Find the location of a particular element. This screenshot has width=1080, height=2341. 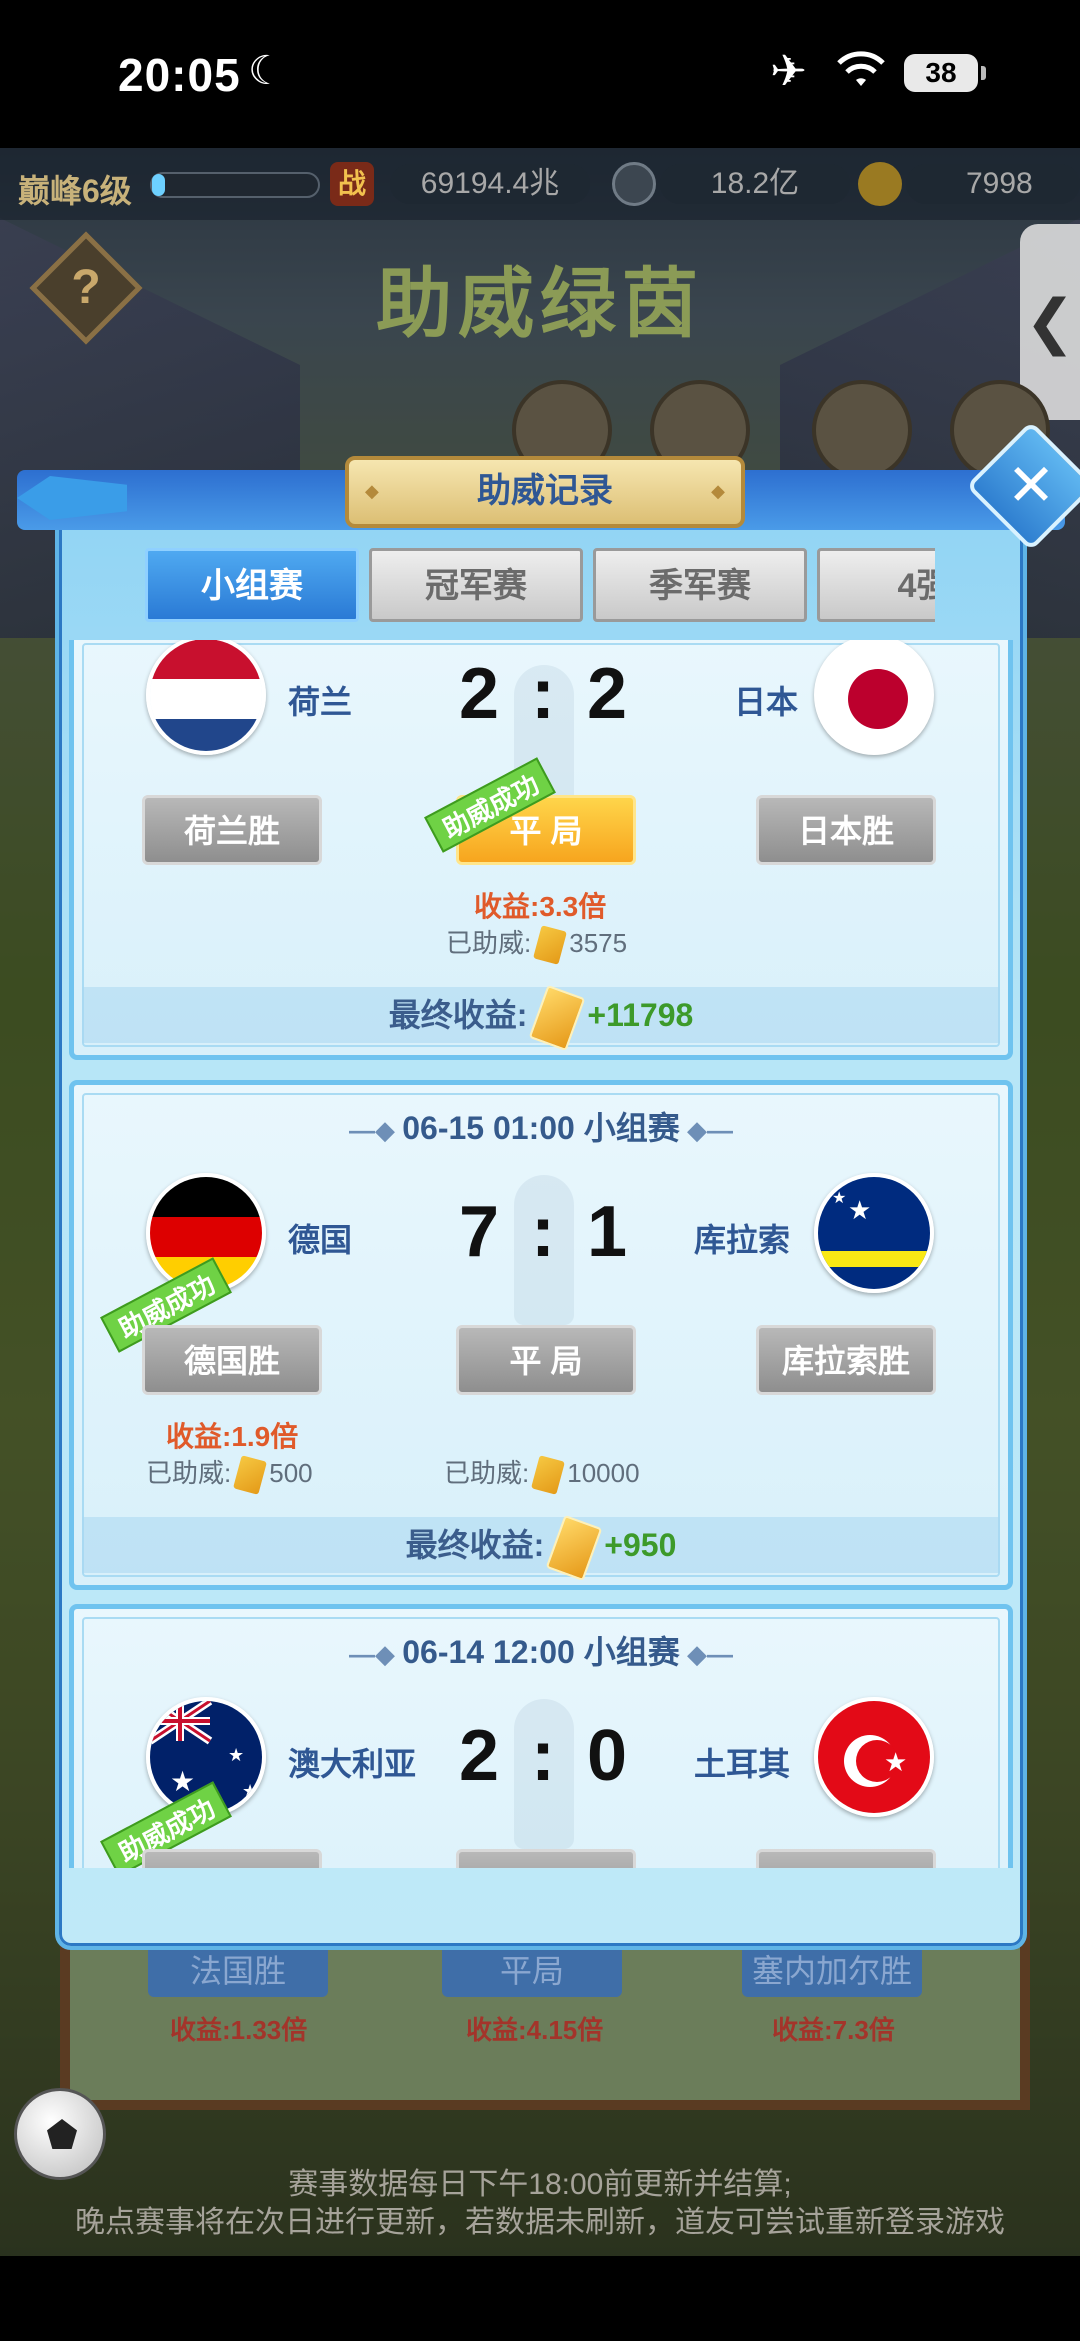

netherlands-flag-icon is located at coordinates (206, 697).